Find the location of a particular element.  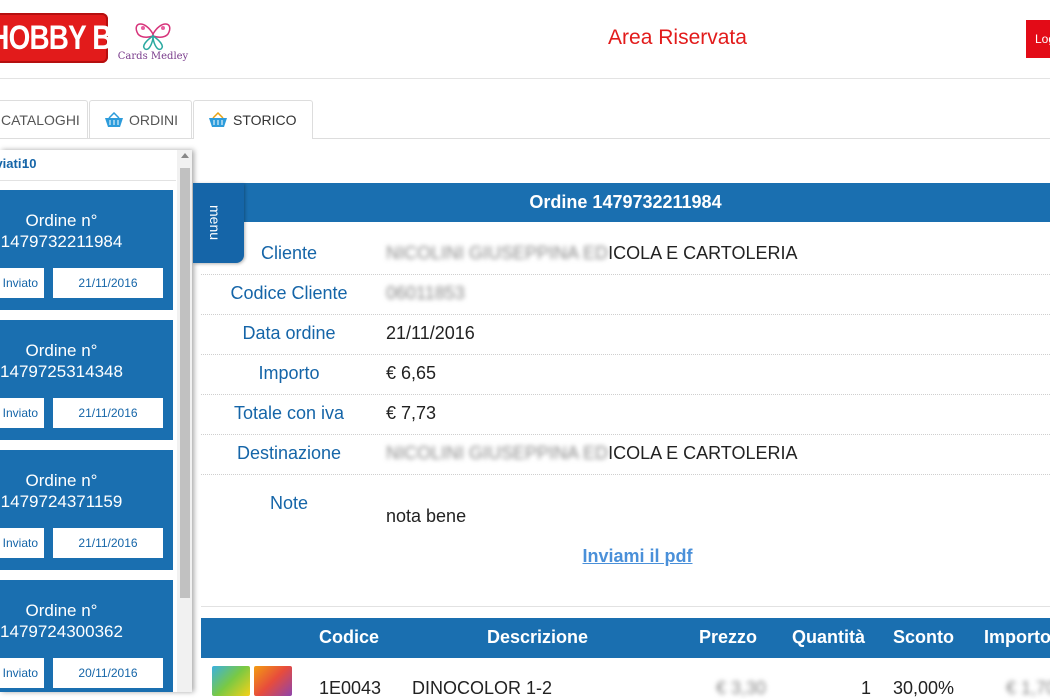

cards-medley-text: Cards Medley is located at coordinates (153, 56).